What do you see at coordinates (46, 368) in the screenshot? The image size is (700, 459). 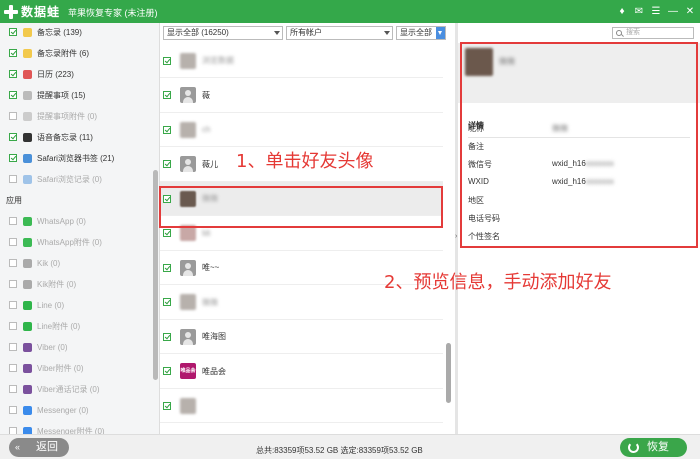 I see `sidebar-app-item: Viber附件 (0)` at bounding box center [46, 368].